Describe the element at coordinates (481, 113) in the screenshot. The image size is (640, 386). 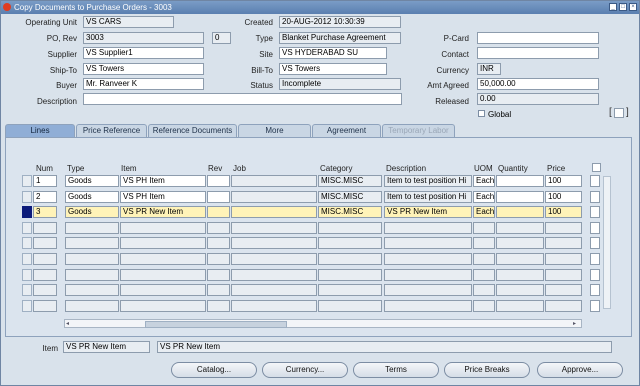
I see `global-checkbox` at that location.